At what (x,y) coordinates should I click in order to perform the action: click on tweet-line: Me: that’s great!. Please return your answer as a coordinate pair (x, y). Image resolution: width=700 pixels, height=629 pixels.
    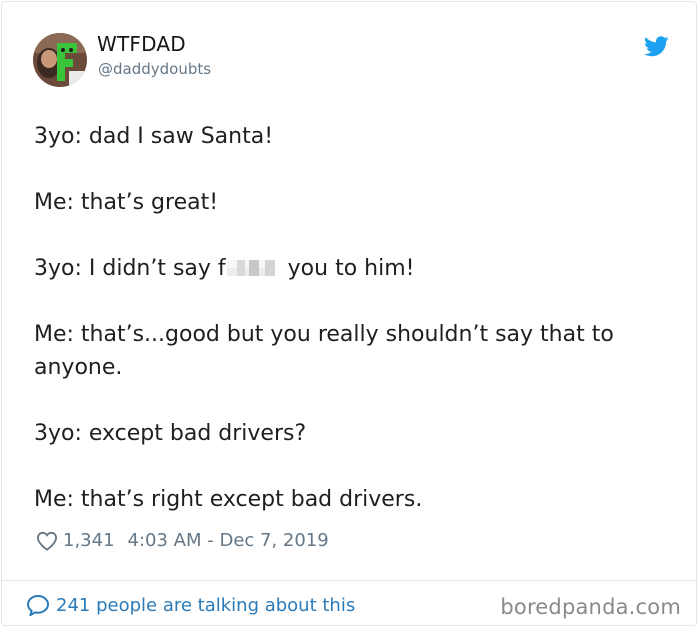
    Looking at the image, I should click on (126, 202).